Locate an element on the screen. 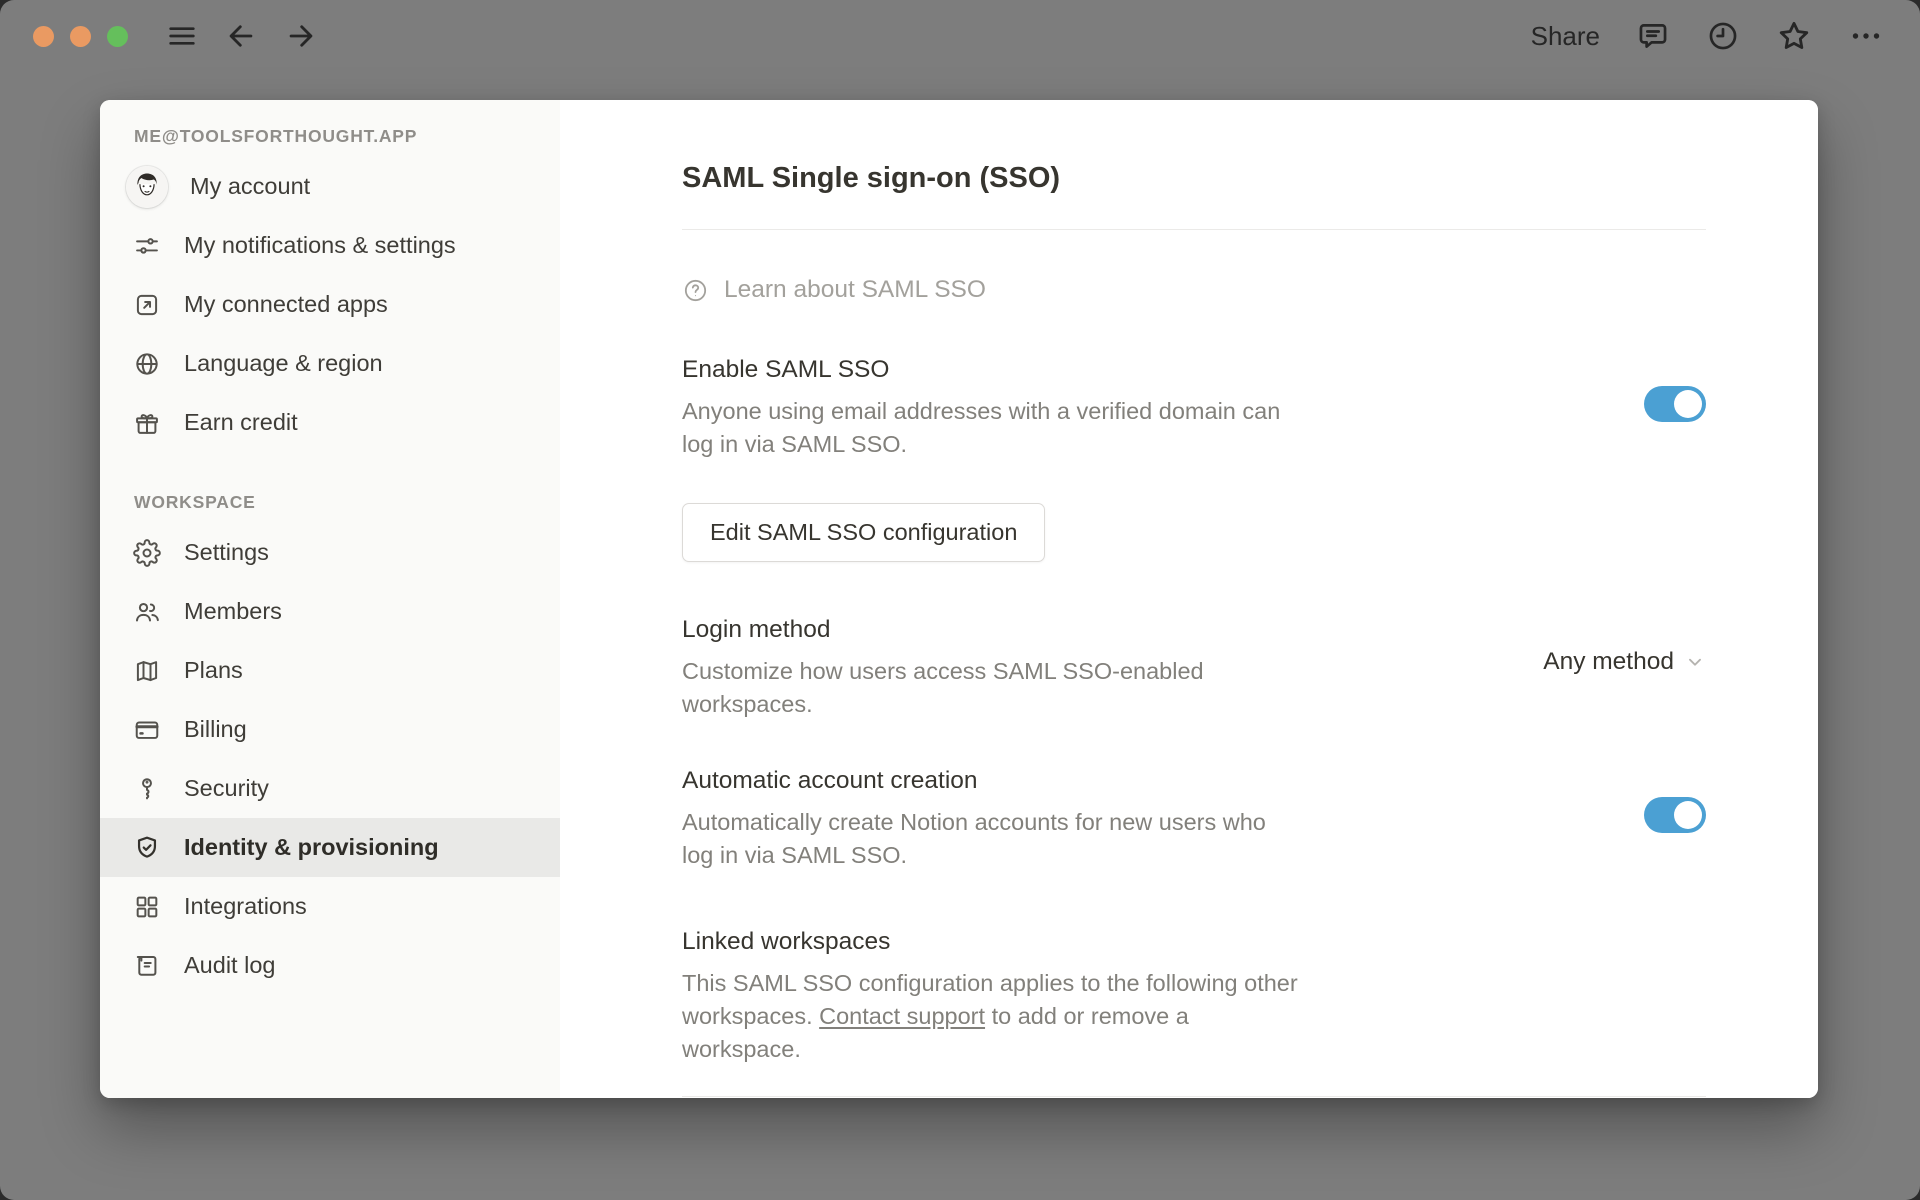 The image size is (1920, 1200). zoom-window-button is located at coordinates (117, 36).